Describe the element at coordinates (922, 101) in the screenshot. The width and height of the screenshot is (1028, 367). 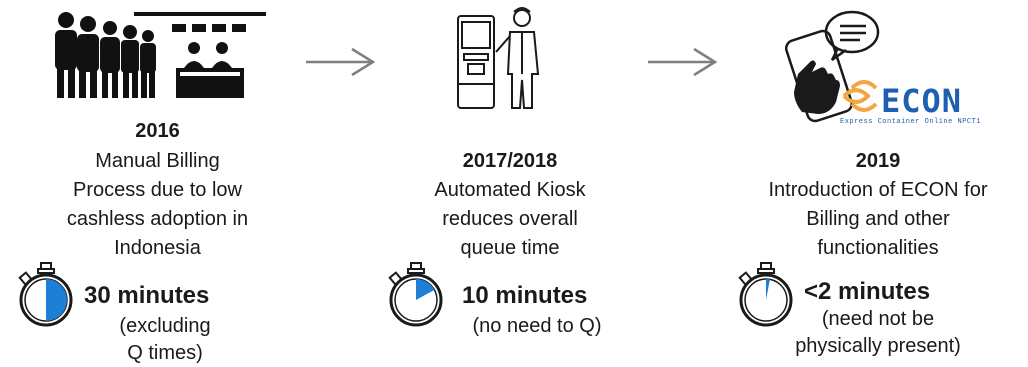
I see `econ-wordmark: ECON` at that location.